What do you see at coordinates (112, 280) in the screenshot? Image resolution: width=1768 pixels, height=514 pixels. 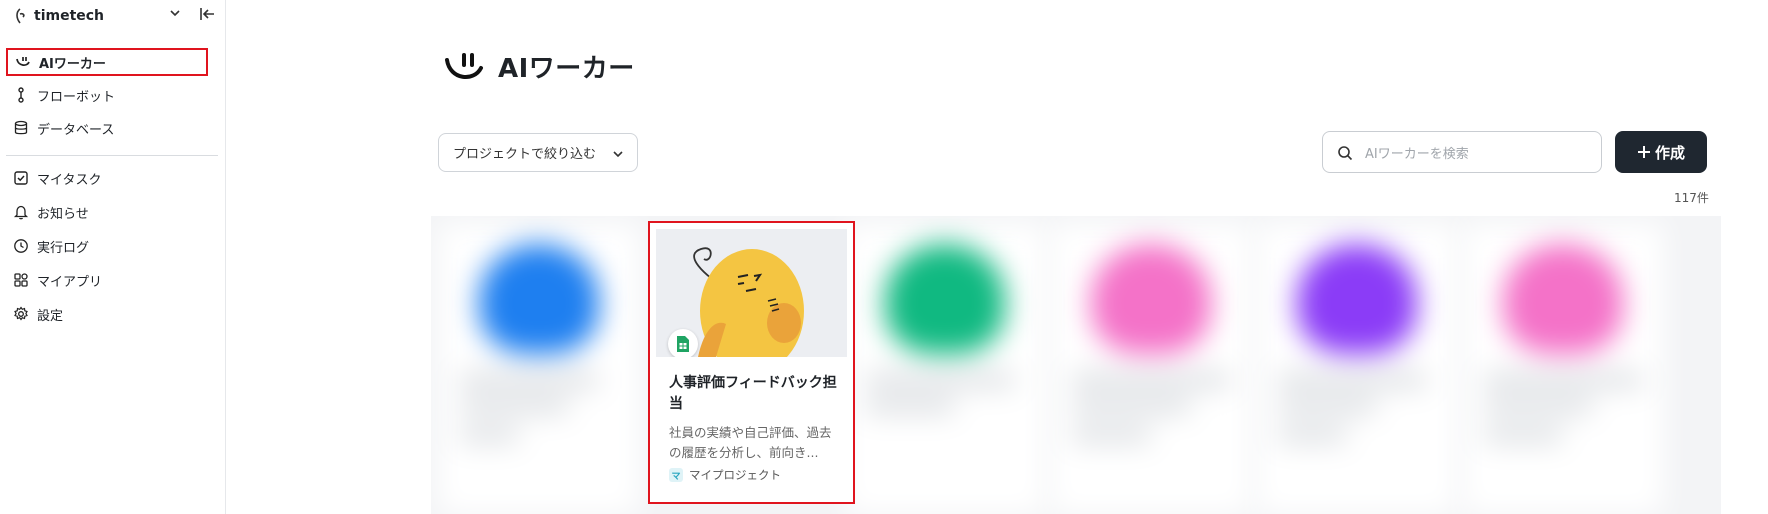 I see `sidebar-item-my-apps: マイアプリ` at bounding box center [112, 280].